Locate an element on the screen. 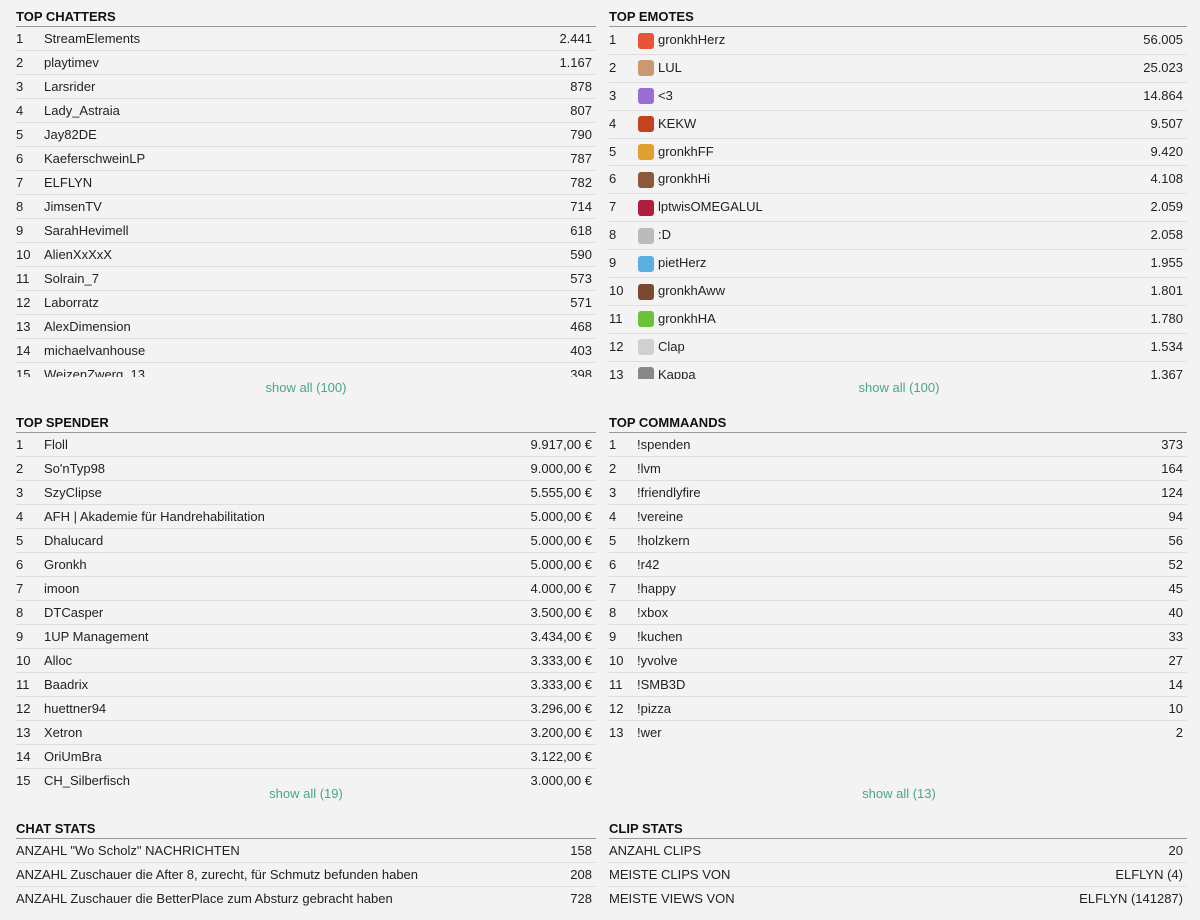 The width and height of the screenshot is (1200, 920). chatter-row: 5 Jay82DE 790 is located at coordinates (306, 135).